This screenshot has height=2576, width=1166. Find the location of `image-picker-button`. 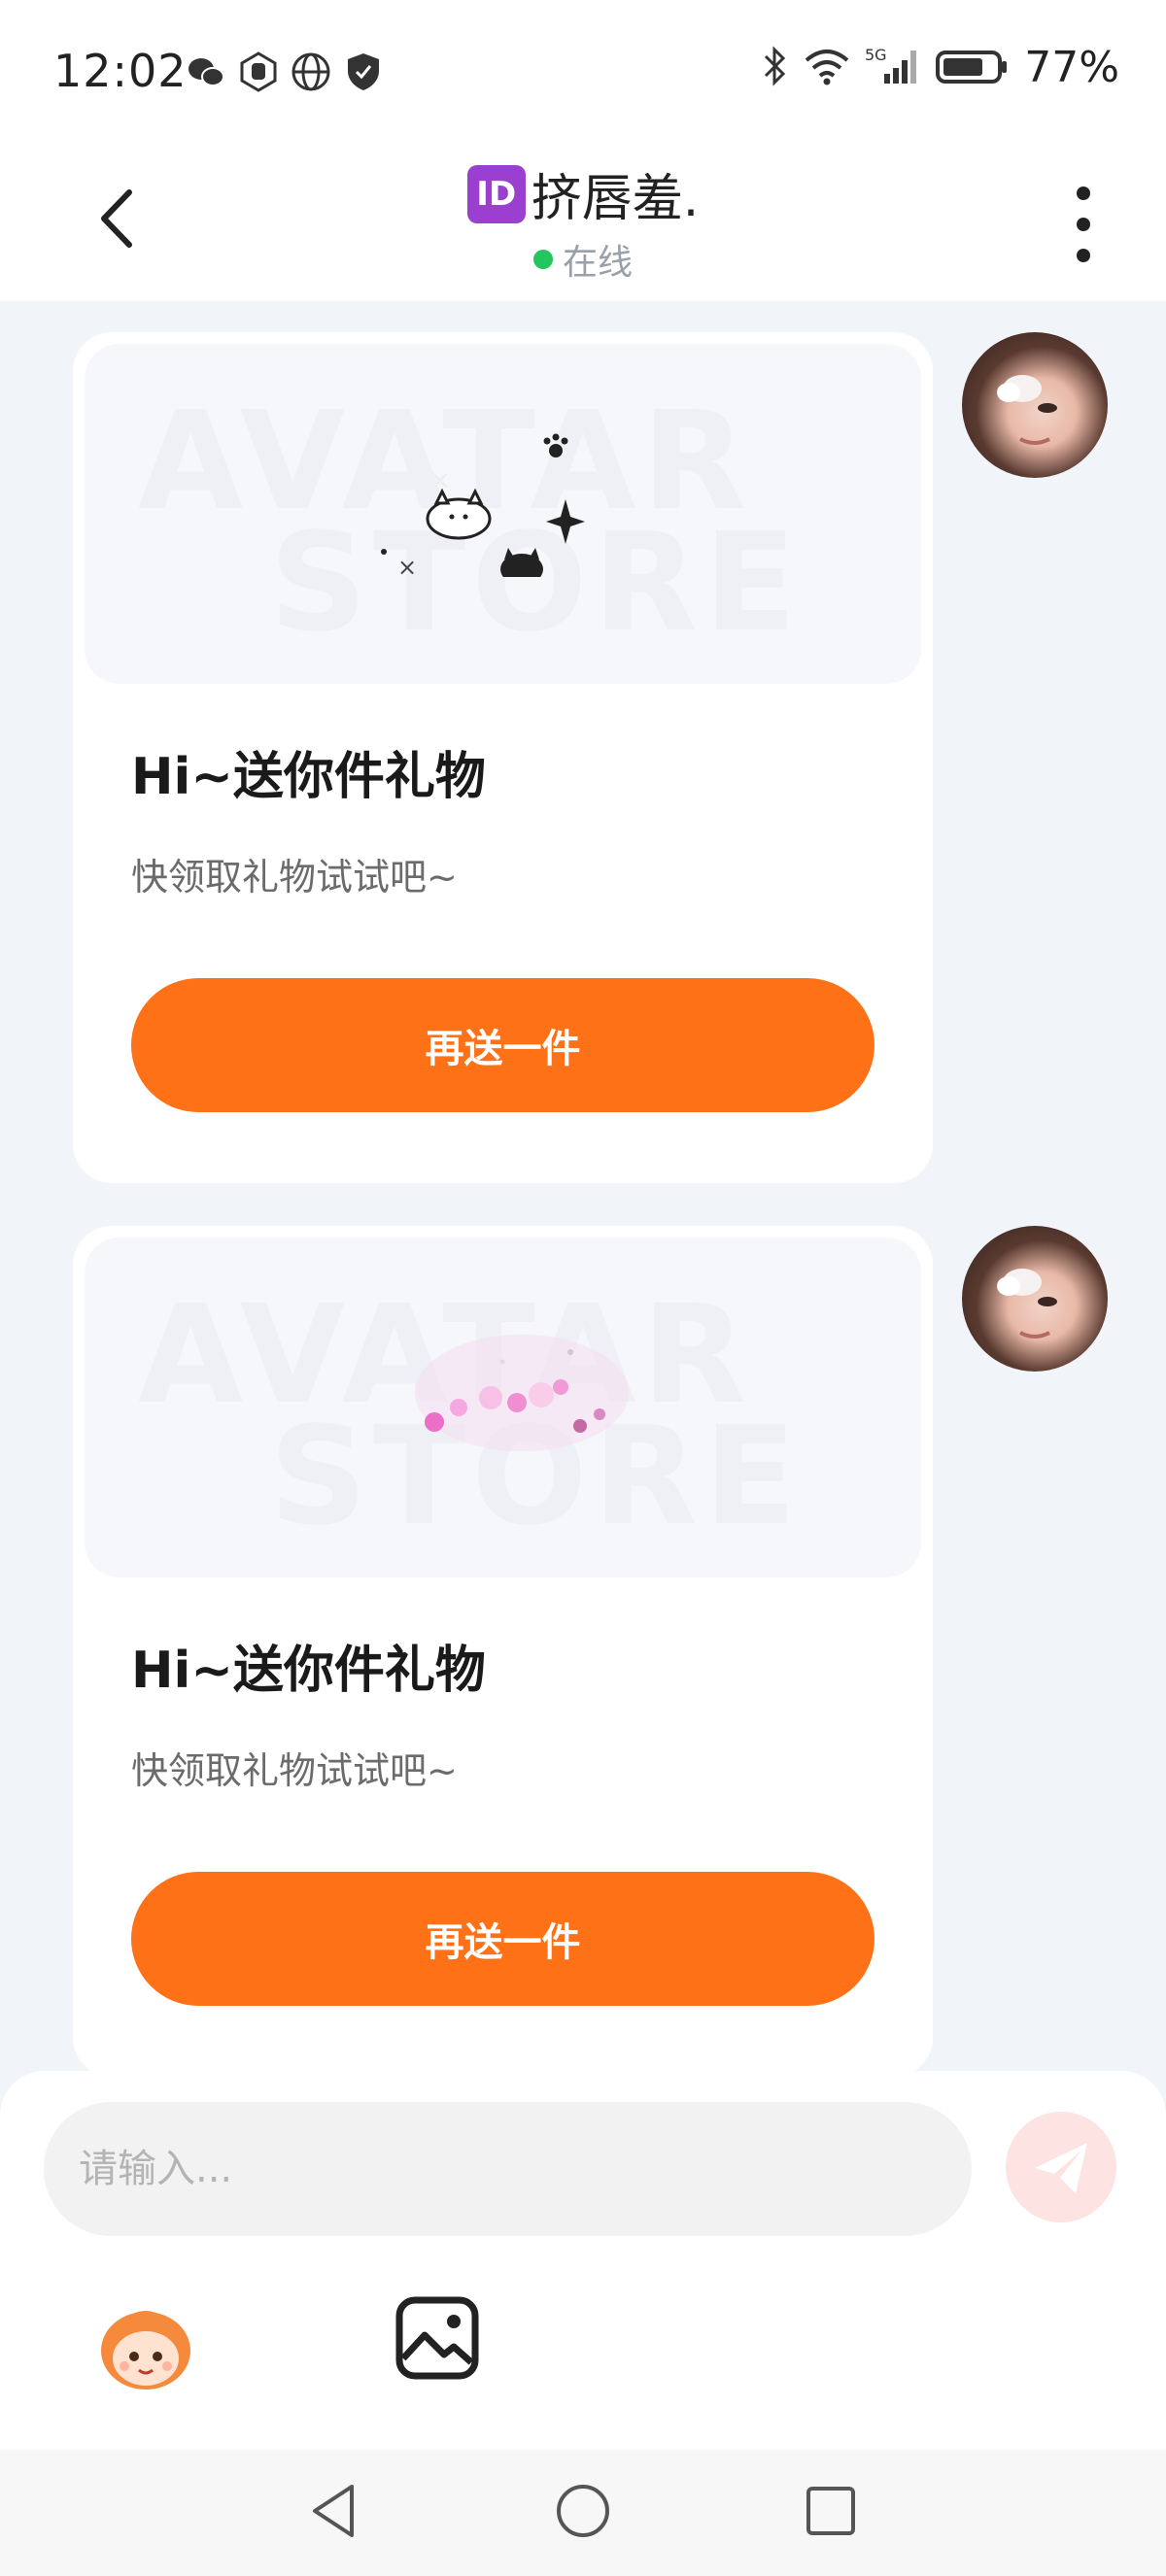

image-picker-button is located at coordinates (437, 2338).